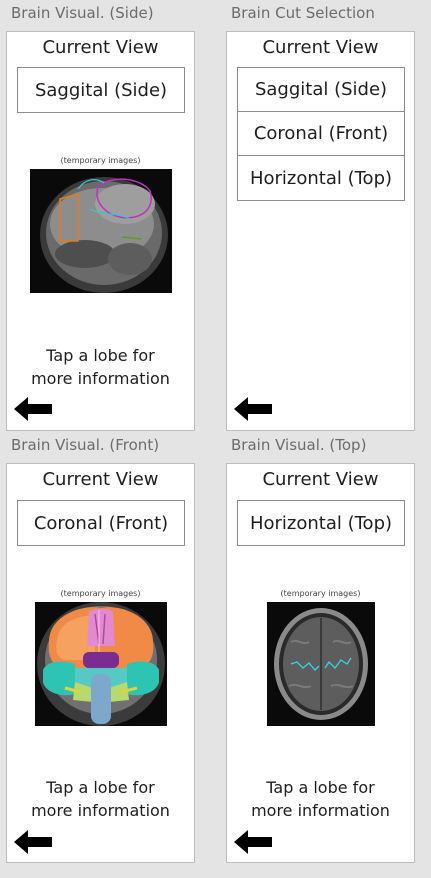 This screenshot has width=431, height=878. I want to click on view-select-button: Horizontal (Top), so click(321, 523).